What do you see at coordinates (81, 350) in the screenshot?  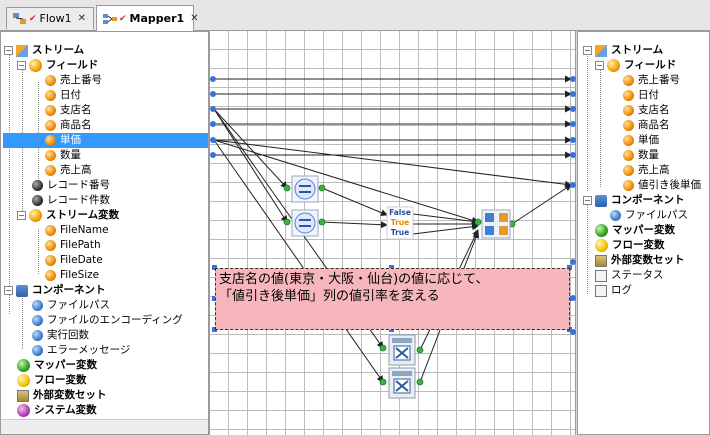 I see `left-component-item: エラーメッセージ` at bounding box center [81, 350].